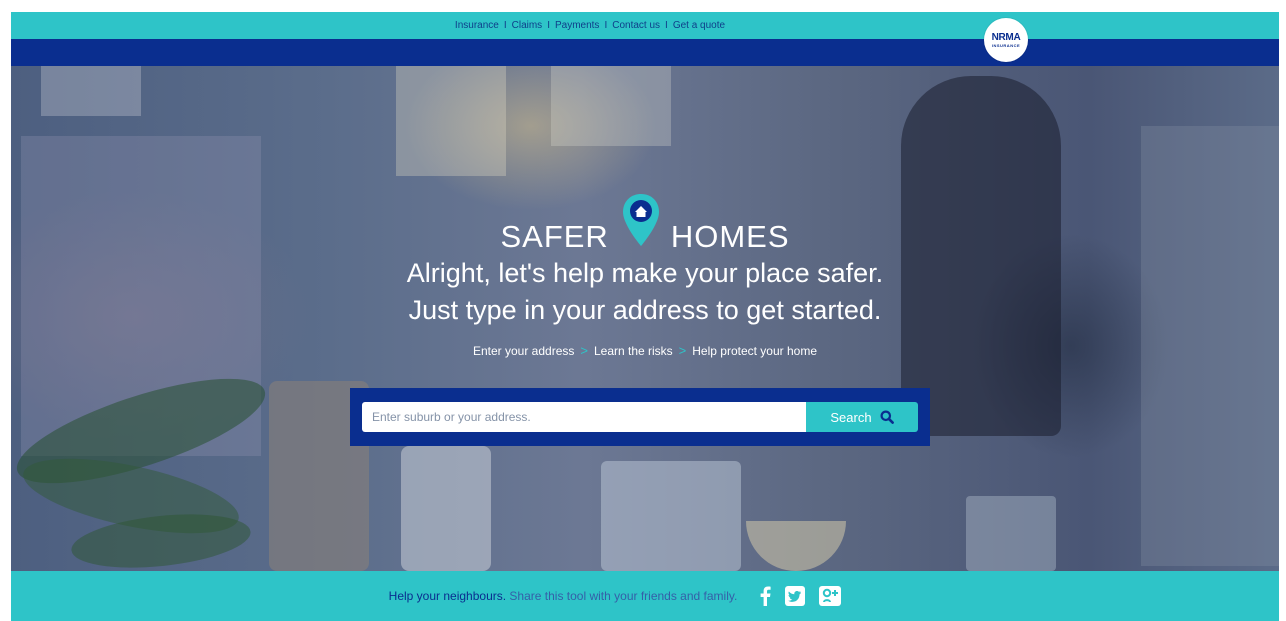 Image resolution: width=1286 pixels, height=621 pixels. I want to click on location-pin-home-icon, so click(641, 220).